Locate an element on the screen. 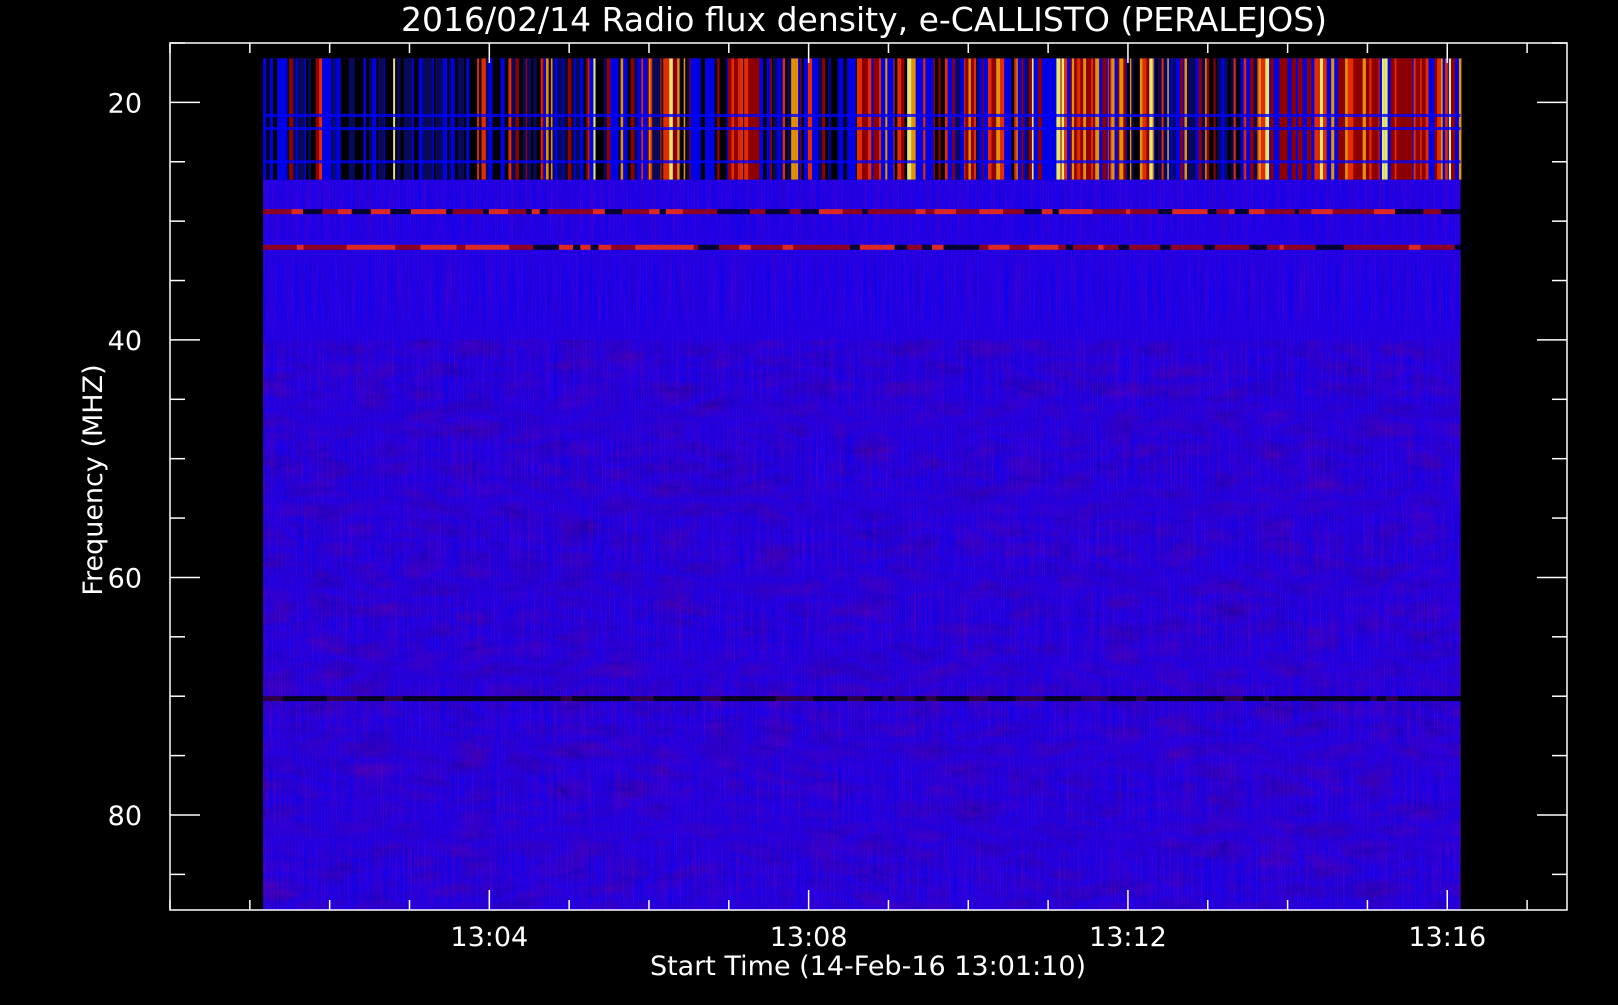 The height and width of the screenshot is (1005, 1618). x-tick-label: 13:12 is located at coordinates (1128, 937).